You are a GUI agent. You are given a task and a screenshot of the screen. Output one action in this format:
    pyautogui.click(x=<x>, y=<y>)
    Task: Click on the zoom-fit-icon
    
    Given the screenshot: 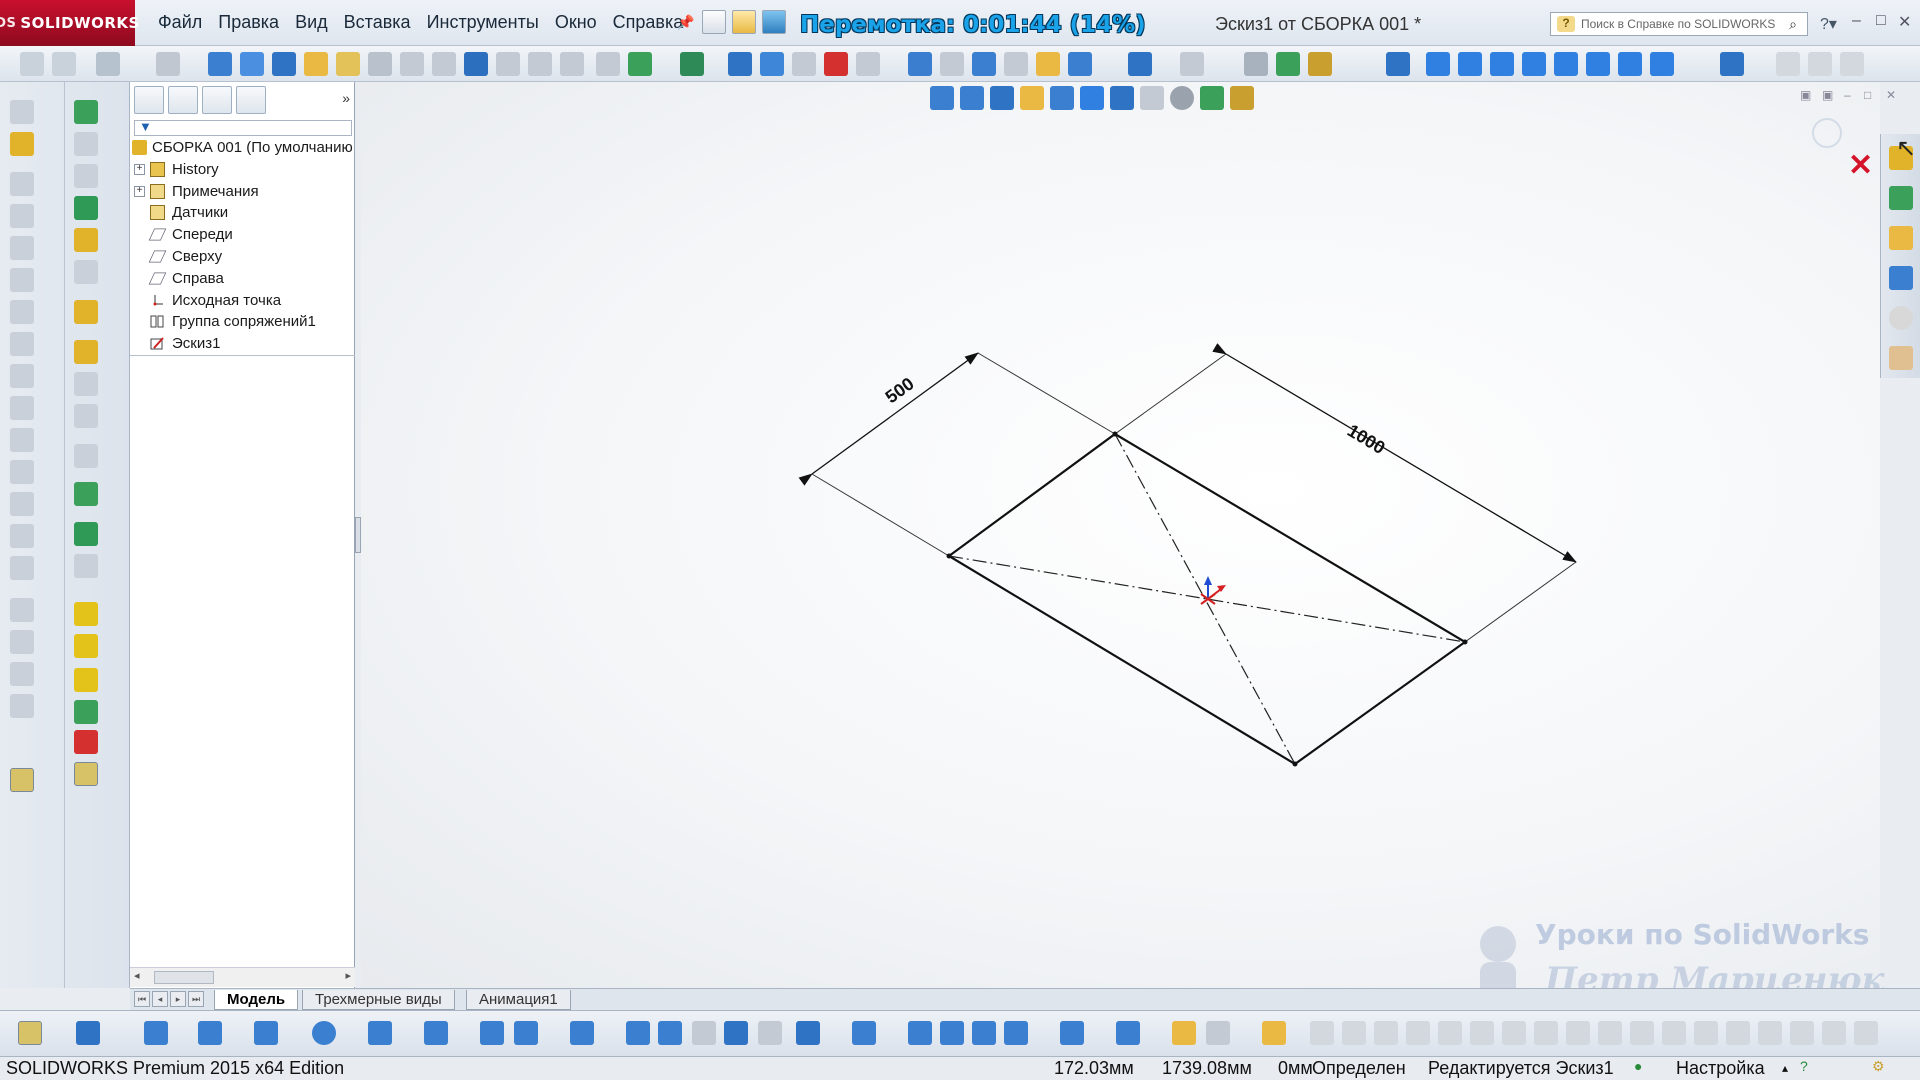 What is the action you would take?
    pyautogui.click(x=920, y=64)
    